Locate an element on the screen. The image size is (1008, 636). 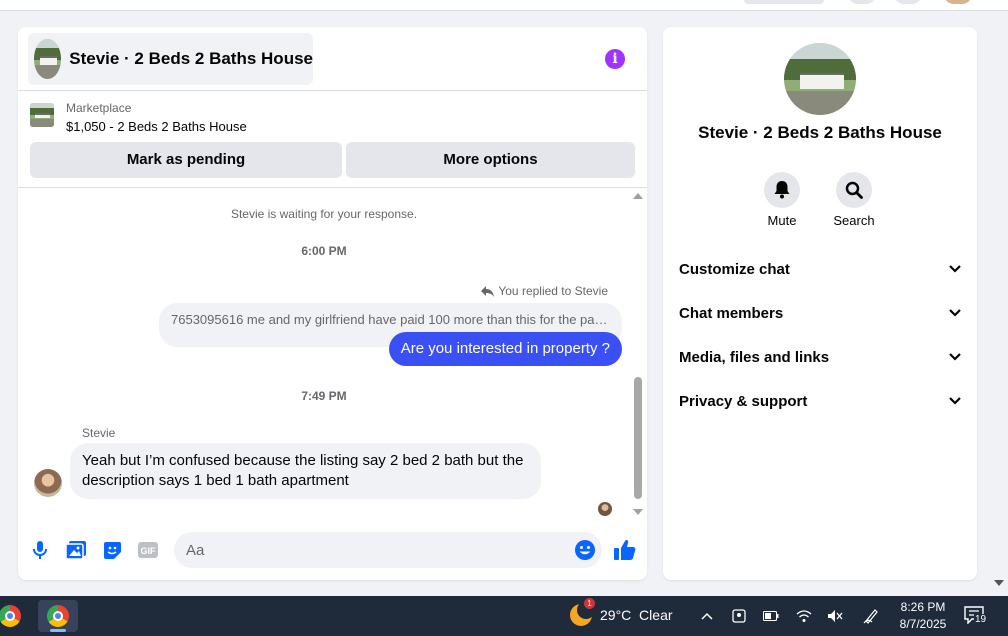
system-message: Stevie is waiting for your response. is located at coordinates (324, 214).